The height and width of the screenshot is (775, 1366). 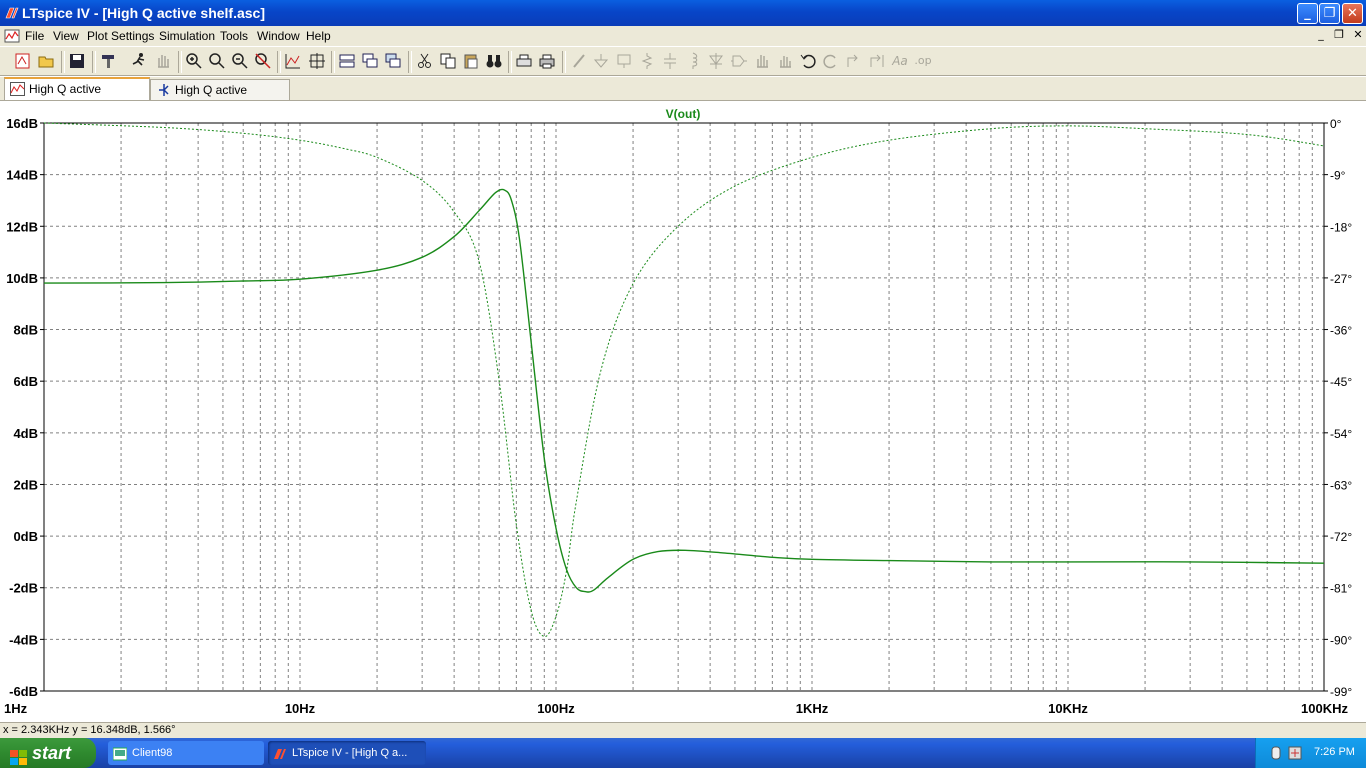 I want to click on left-tick-label: 12dB, so click(x=22, y=226).